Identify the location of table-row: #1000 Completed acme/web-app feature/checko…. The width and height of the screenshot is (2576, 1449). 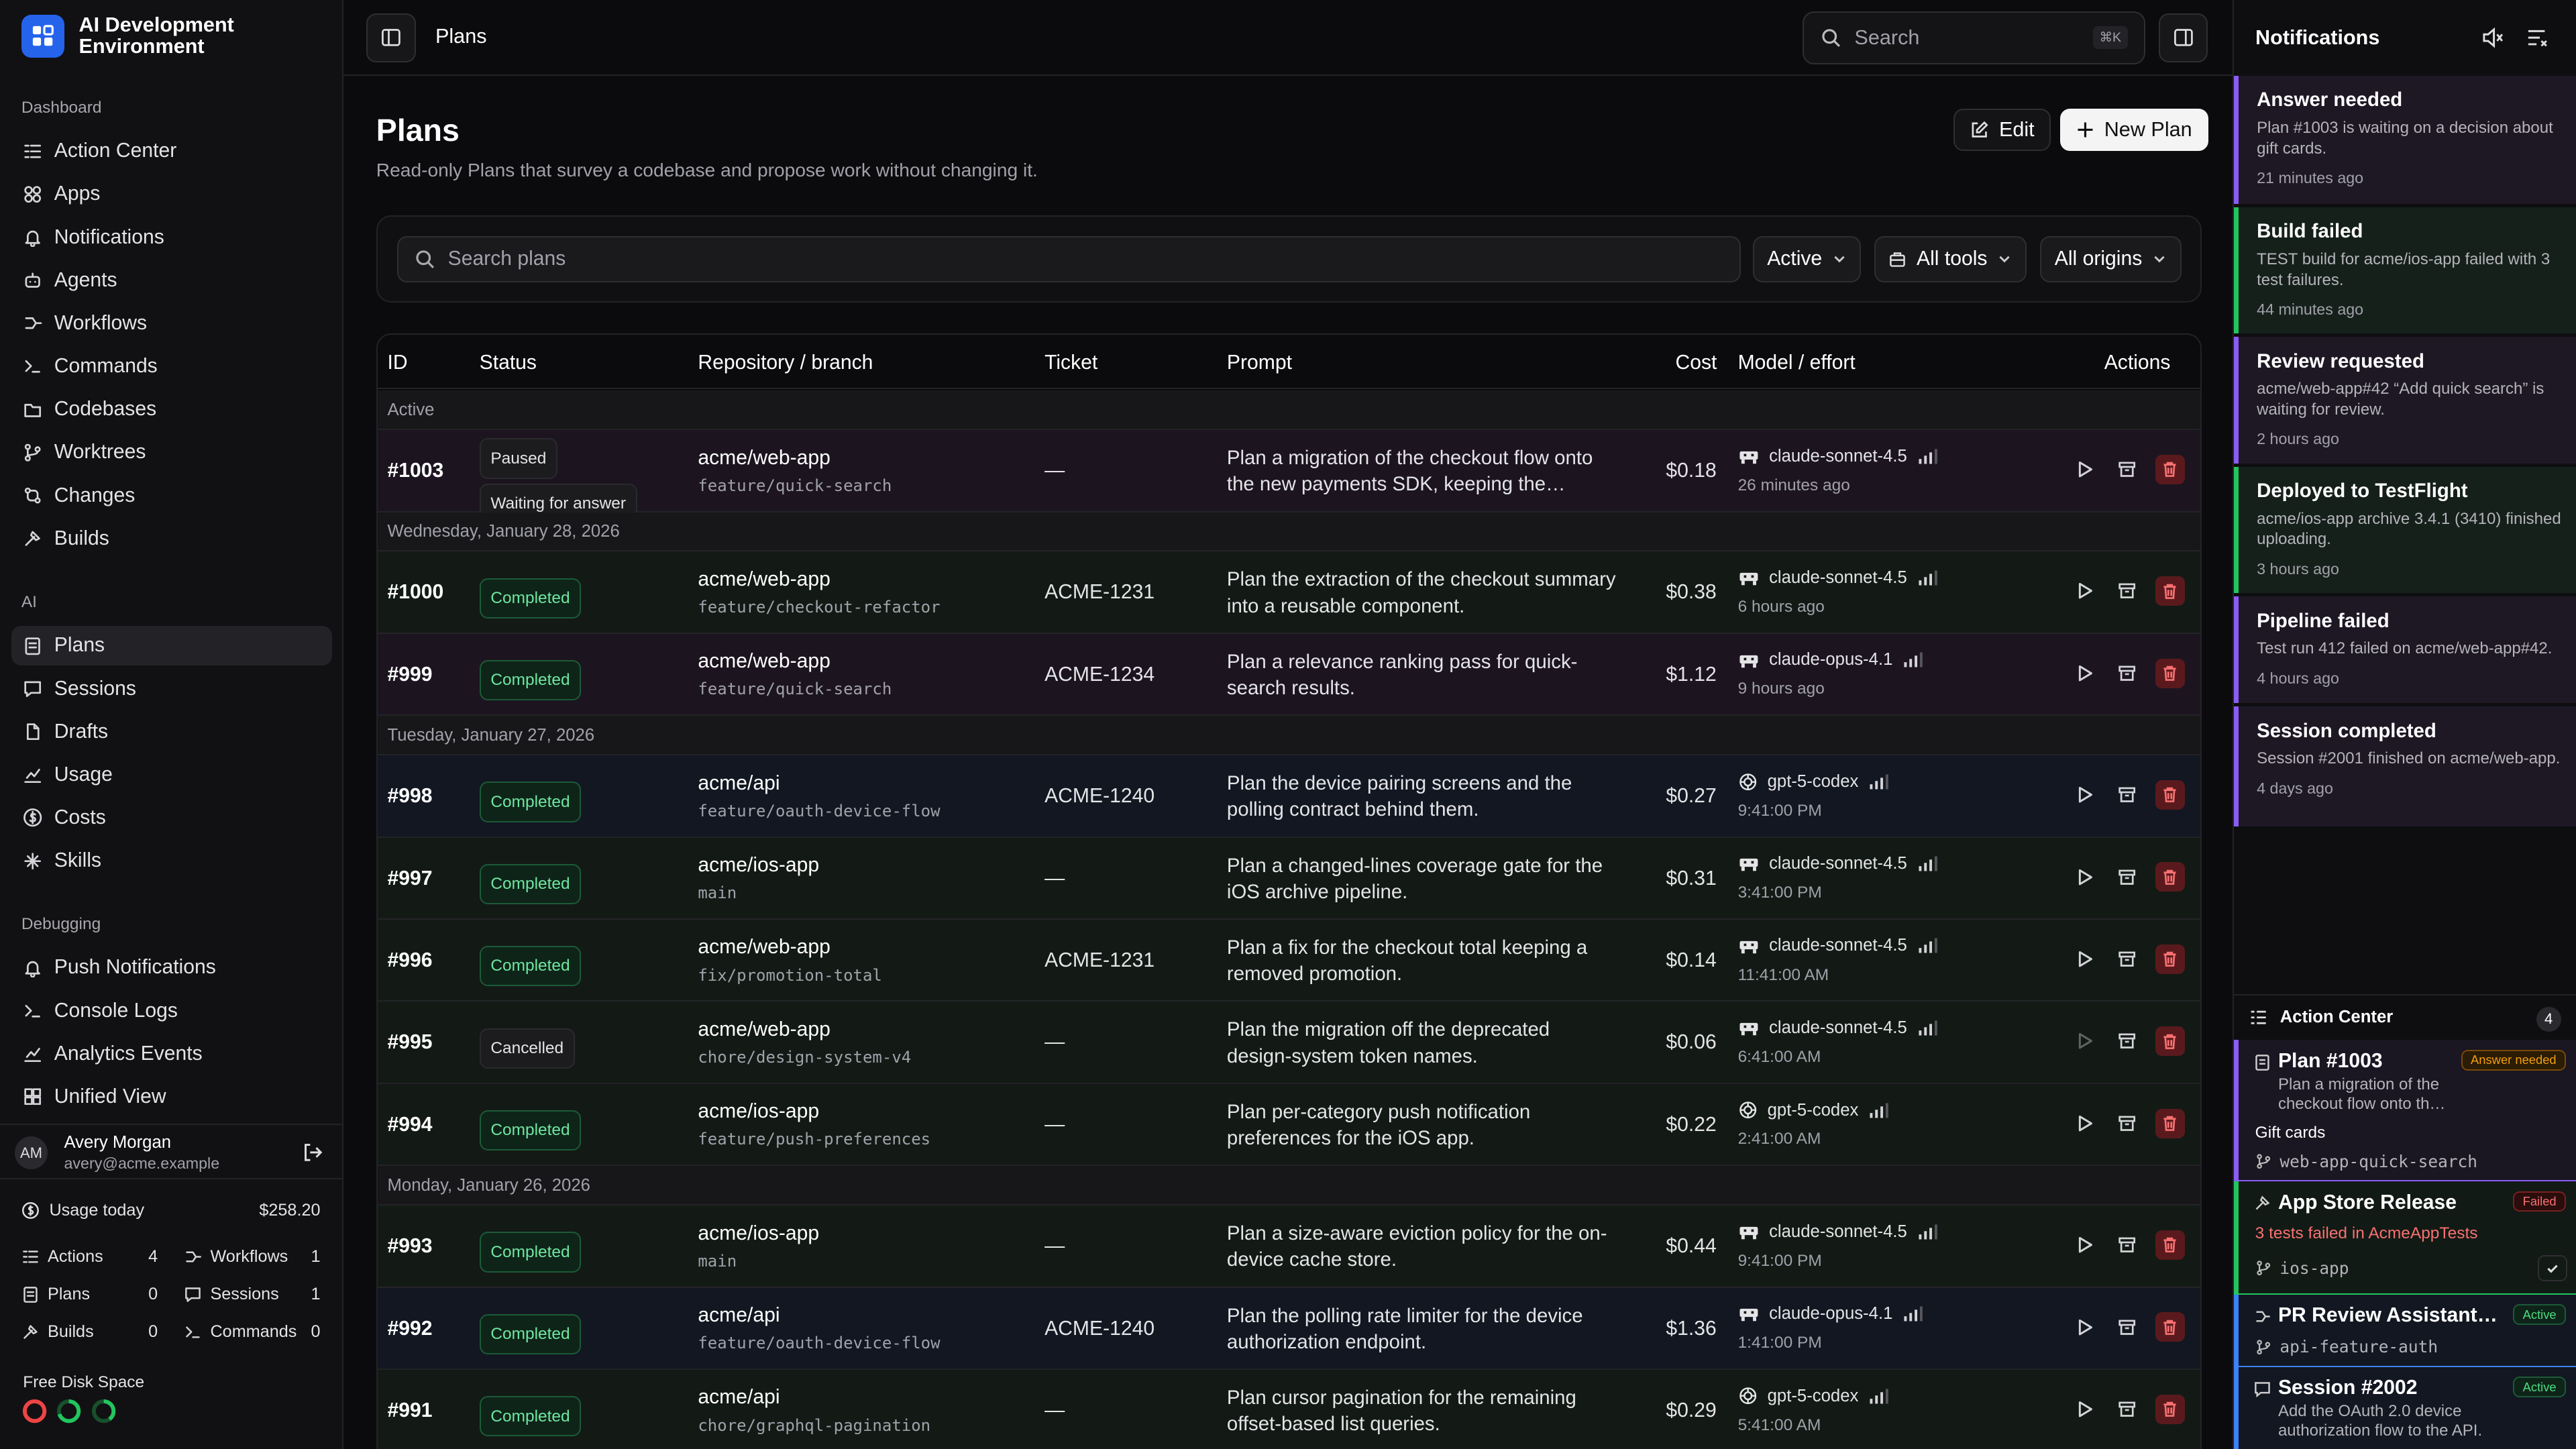
(1288, 592).